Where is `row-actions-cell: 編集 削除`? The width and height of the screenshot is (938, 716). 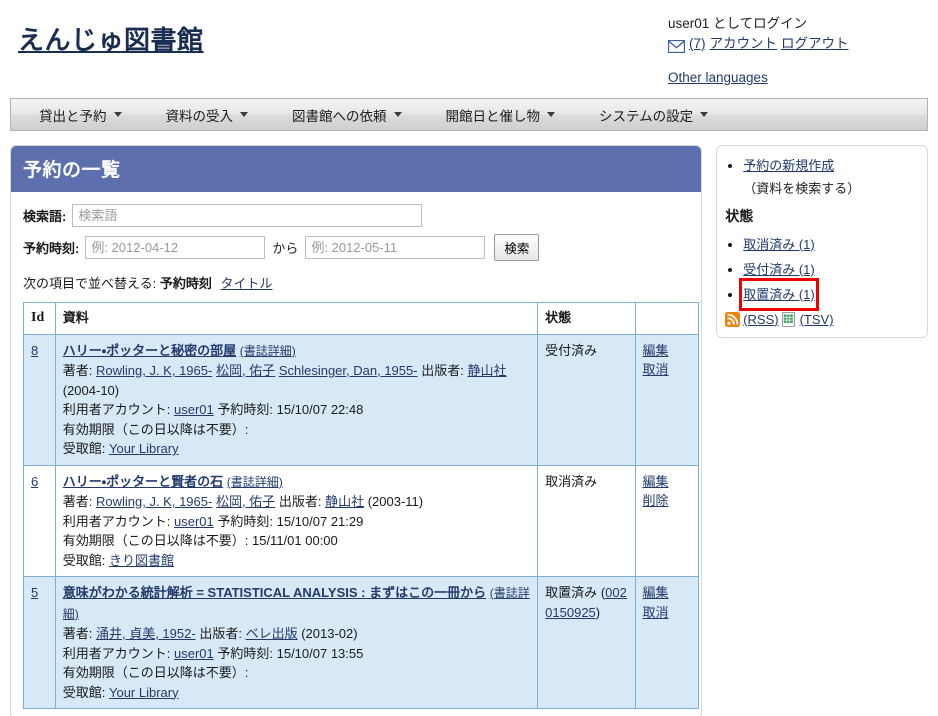 row-actions-cell: 編集 削除 is located at coordinates (666, 520).